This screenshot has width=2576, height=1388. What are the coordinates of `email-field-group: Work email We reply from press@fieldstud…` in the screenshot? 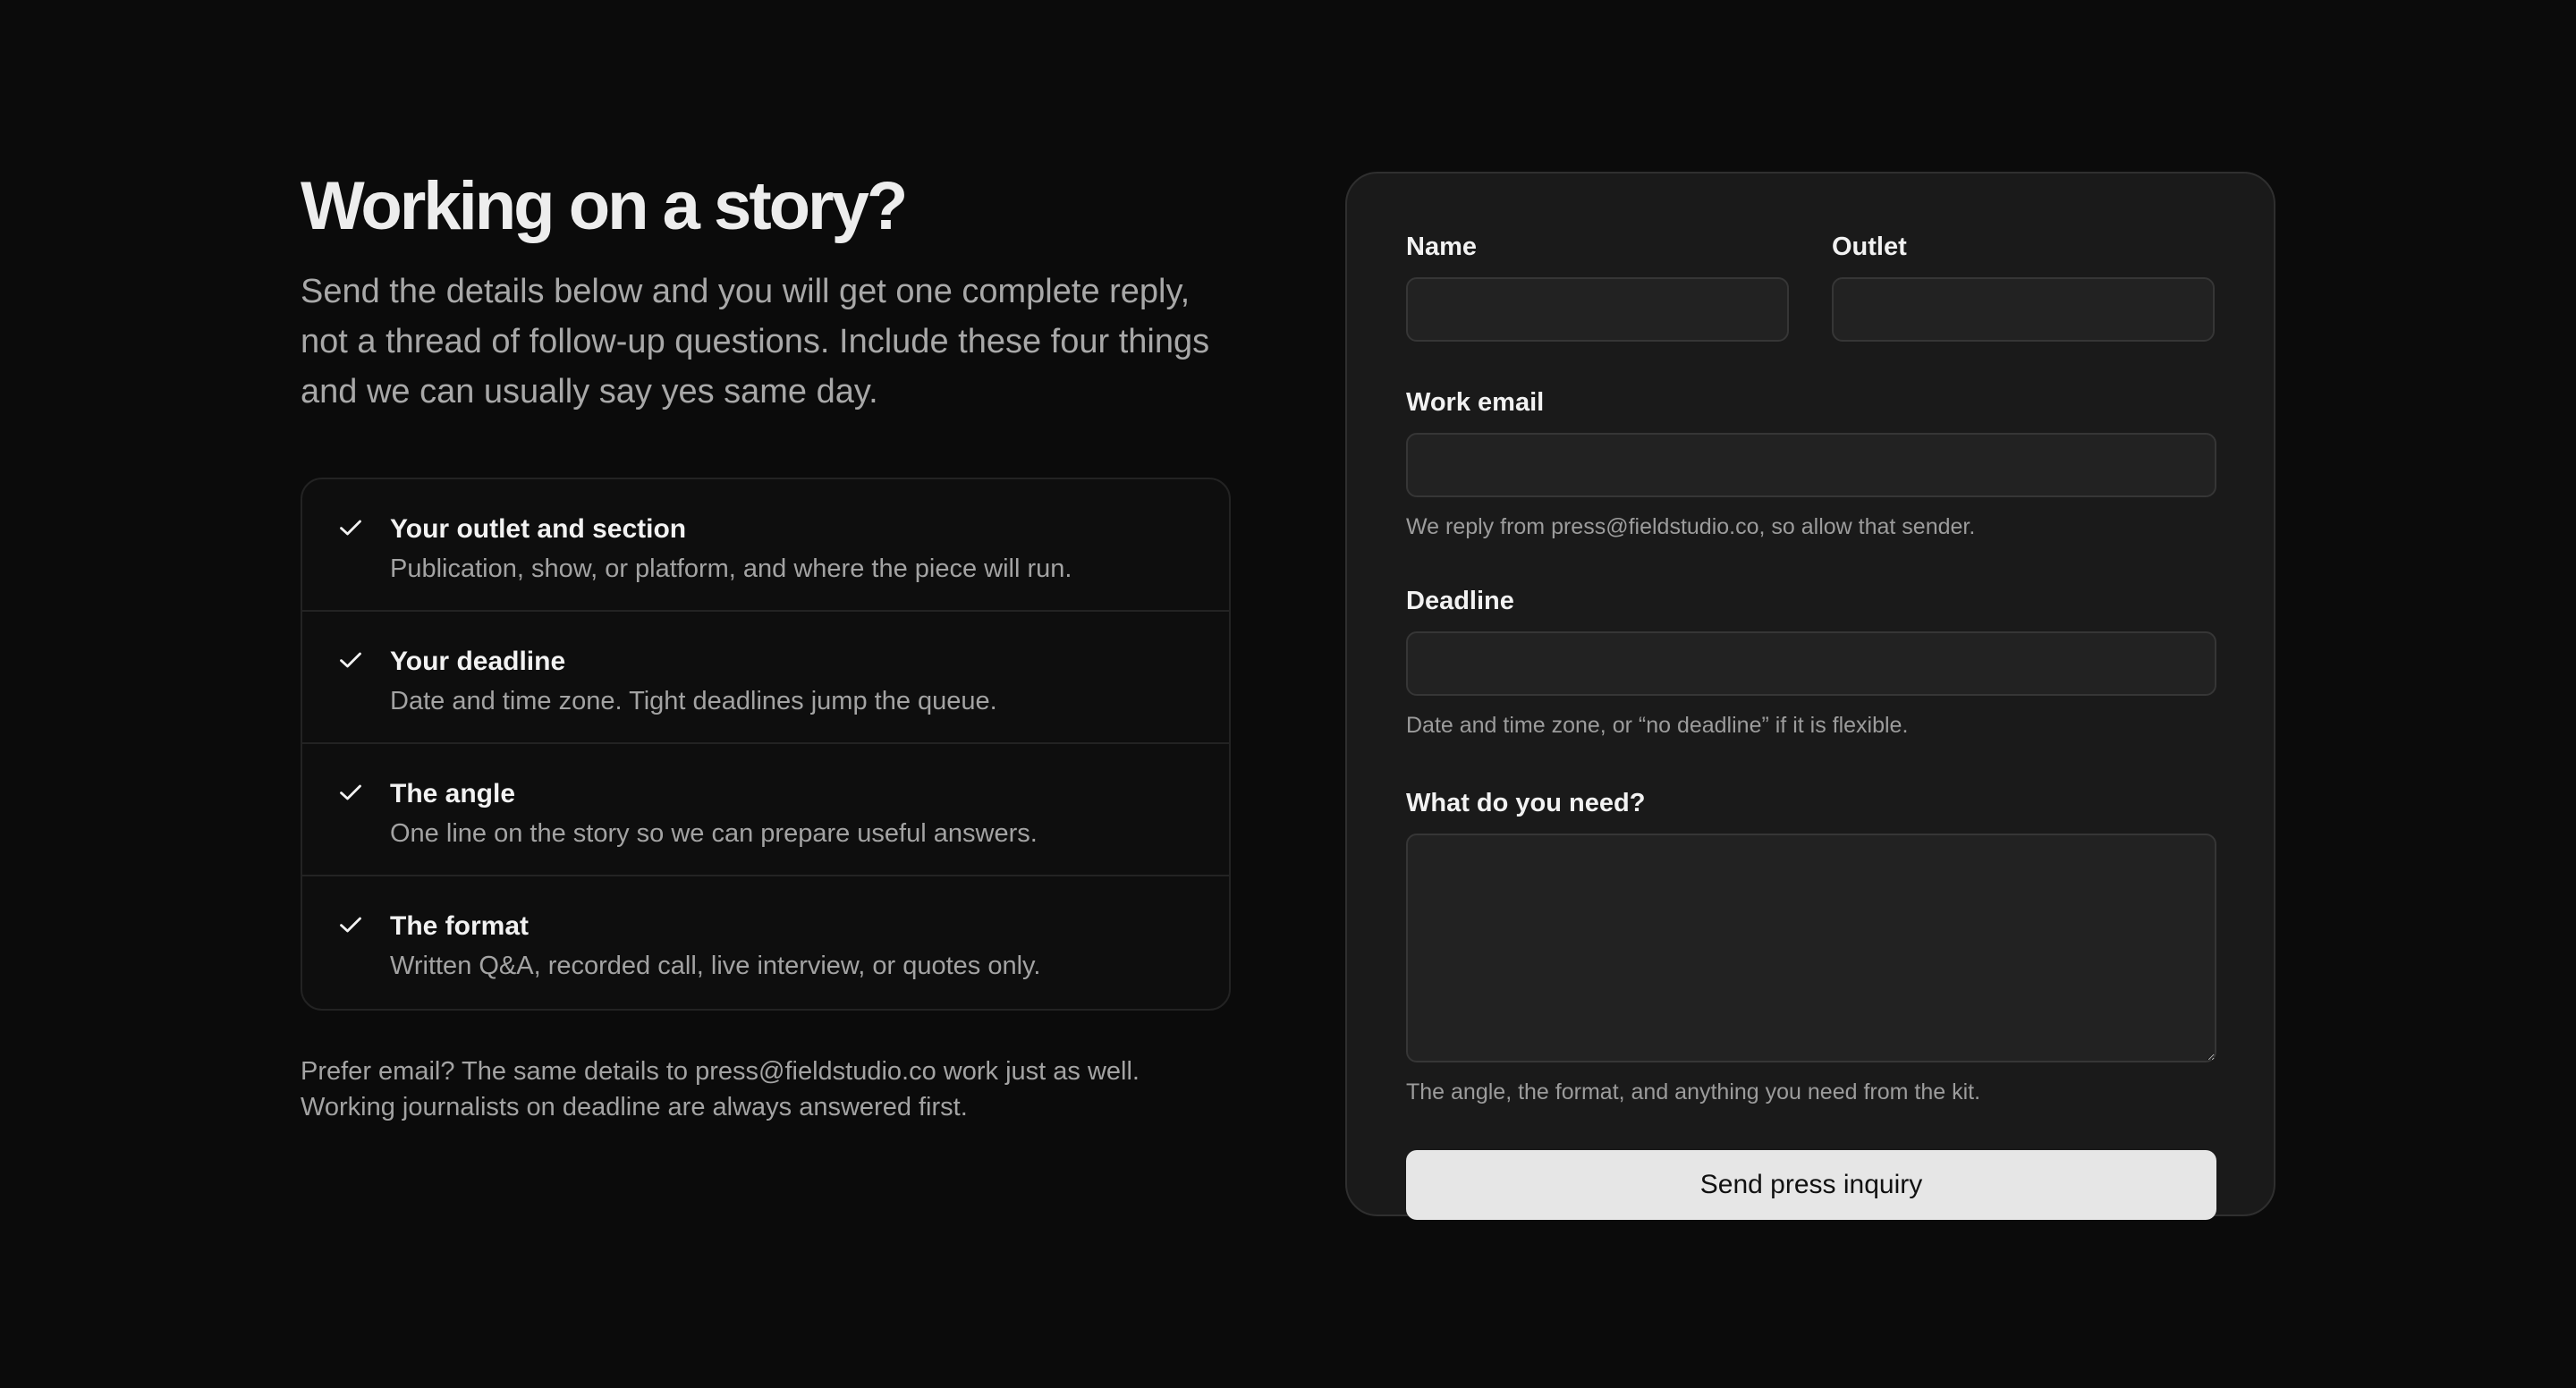 It's located at (1811, 463).